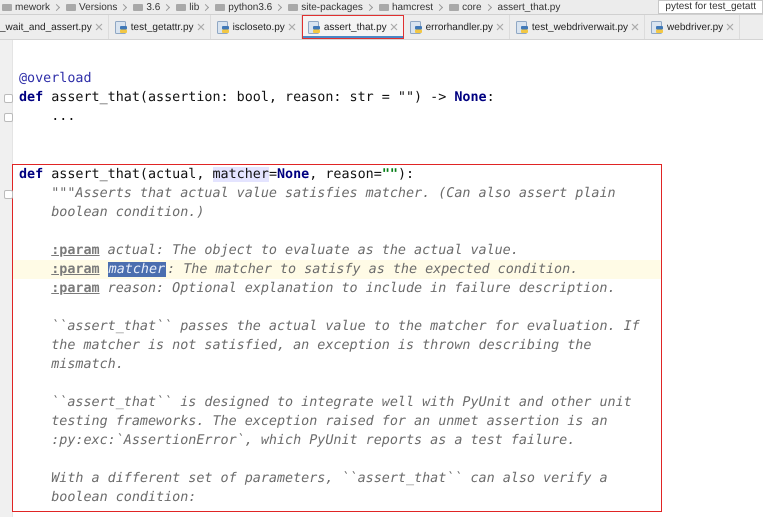 The height and width of the screenshot is (517, 763). Describe the element at coordinates (55, 79) in the screenshot. I see `code-line: @overload` at that location.